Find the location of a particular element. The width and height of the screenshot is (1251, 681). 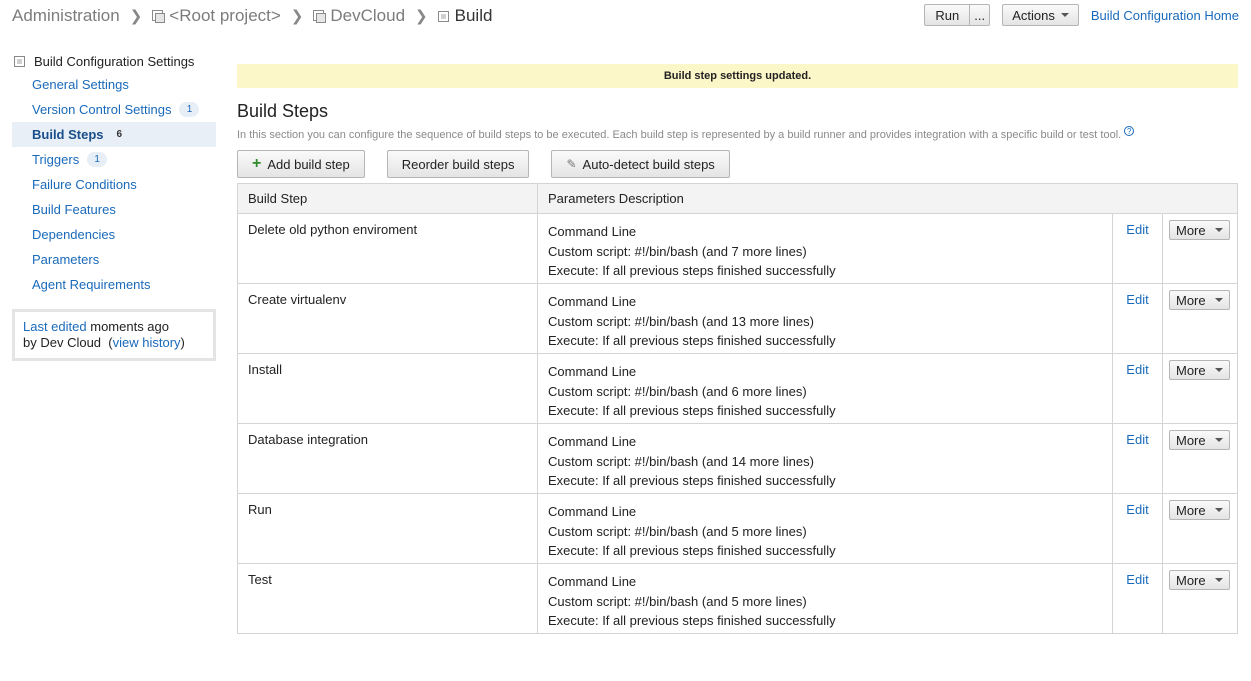

sidebar-item-build-steps: Build Steps 6 is located at coordinates (114, 134).